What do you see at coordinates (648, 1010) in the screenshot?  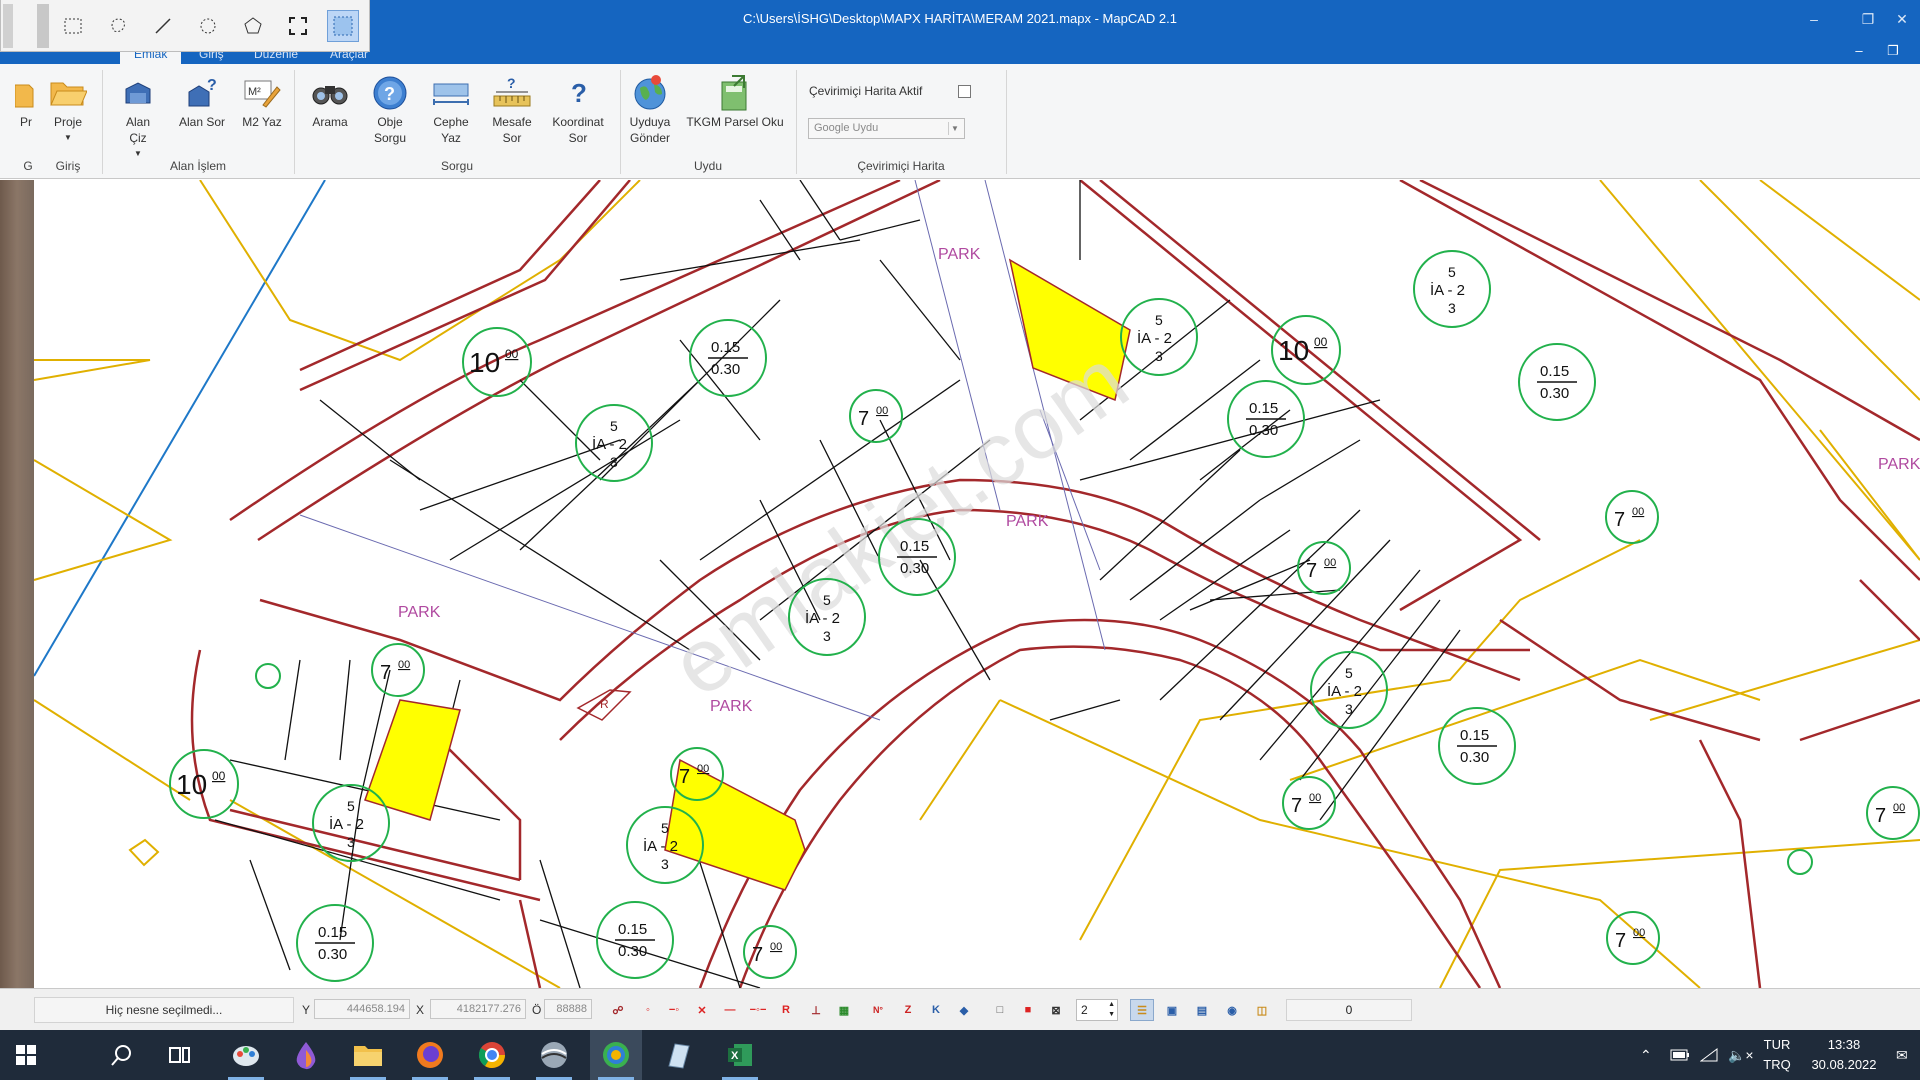 I see `snap-point-icon: ◦` at bounding box center [648, 1010].